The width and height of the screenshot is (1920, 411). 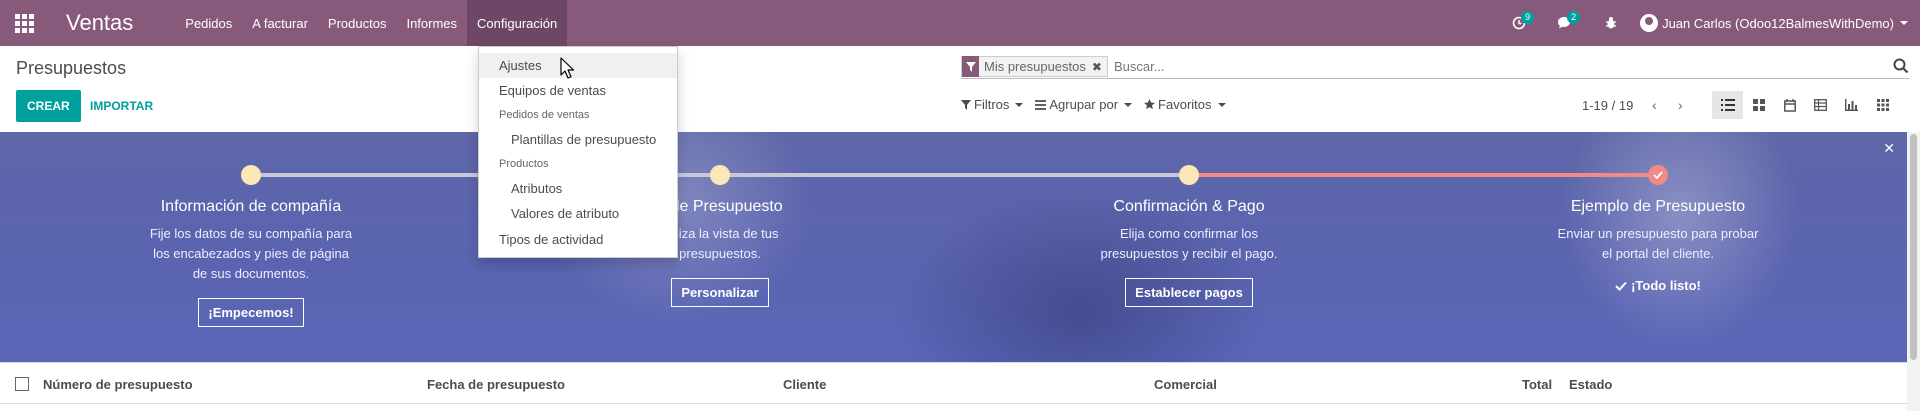 I want to click on step-desc: presupuestos y recibir el pago., so click(x=1189, y=253).